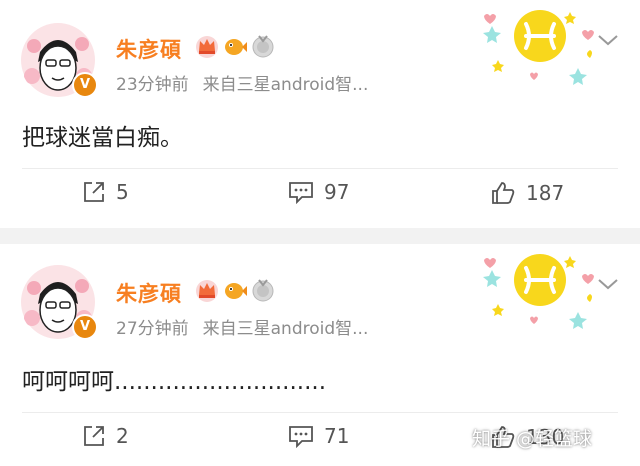 The height and width of the screenshot is (466, 640). I want to click on post-time: 27分钟前, so click(152, 329).